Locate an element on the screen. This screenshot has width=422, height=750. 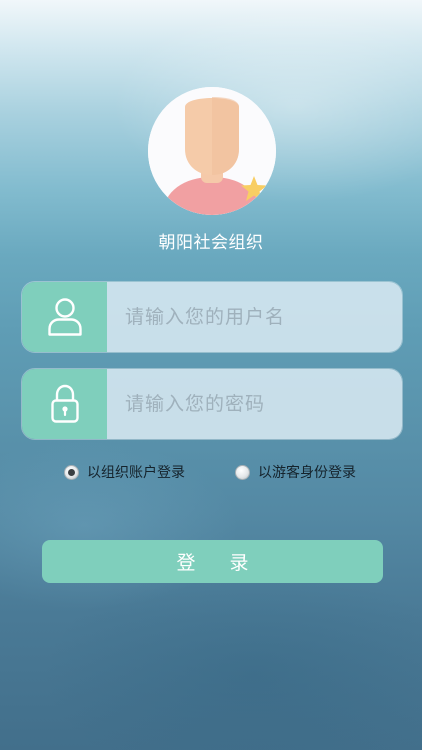
username-field is located at coordinates (212, 317).